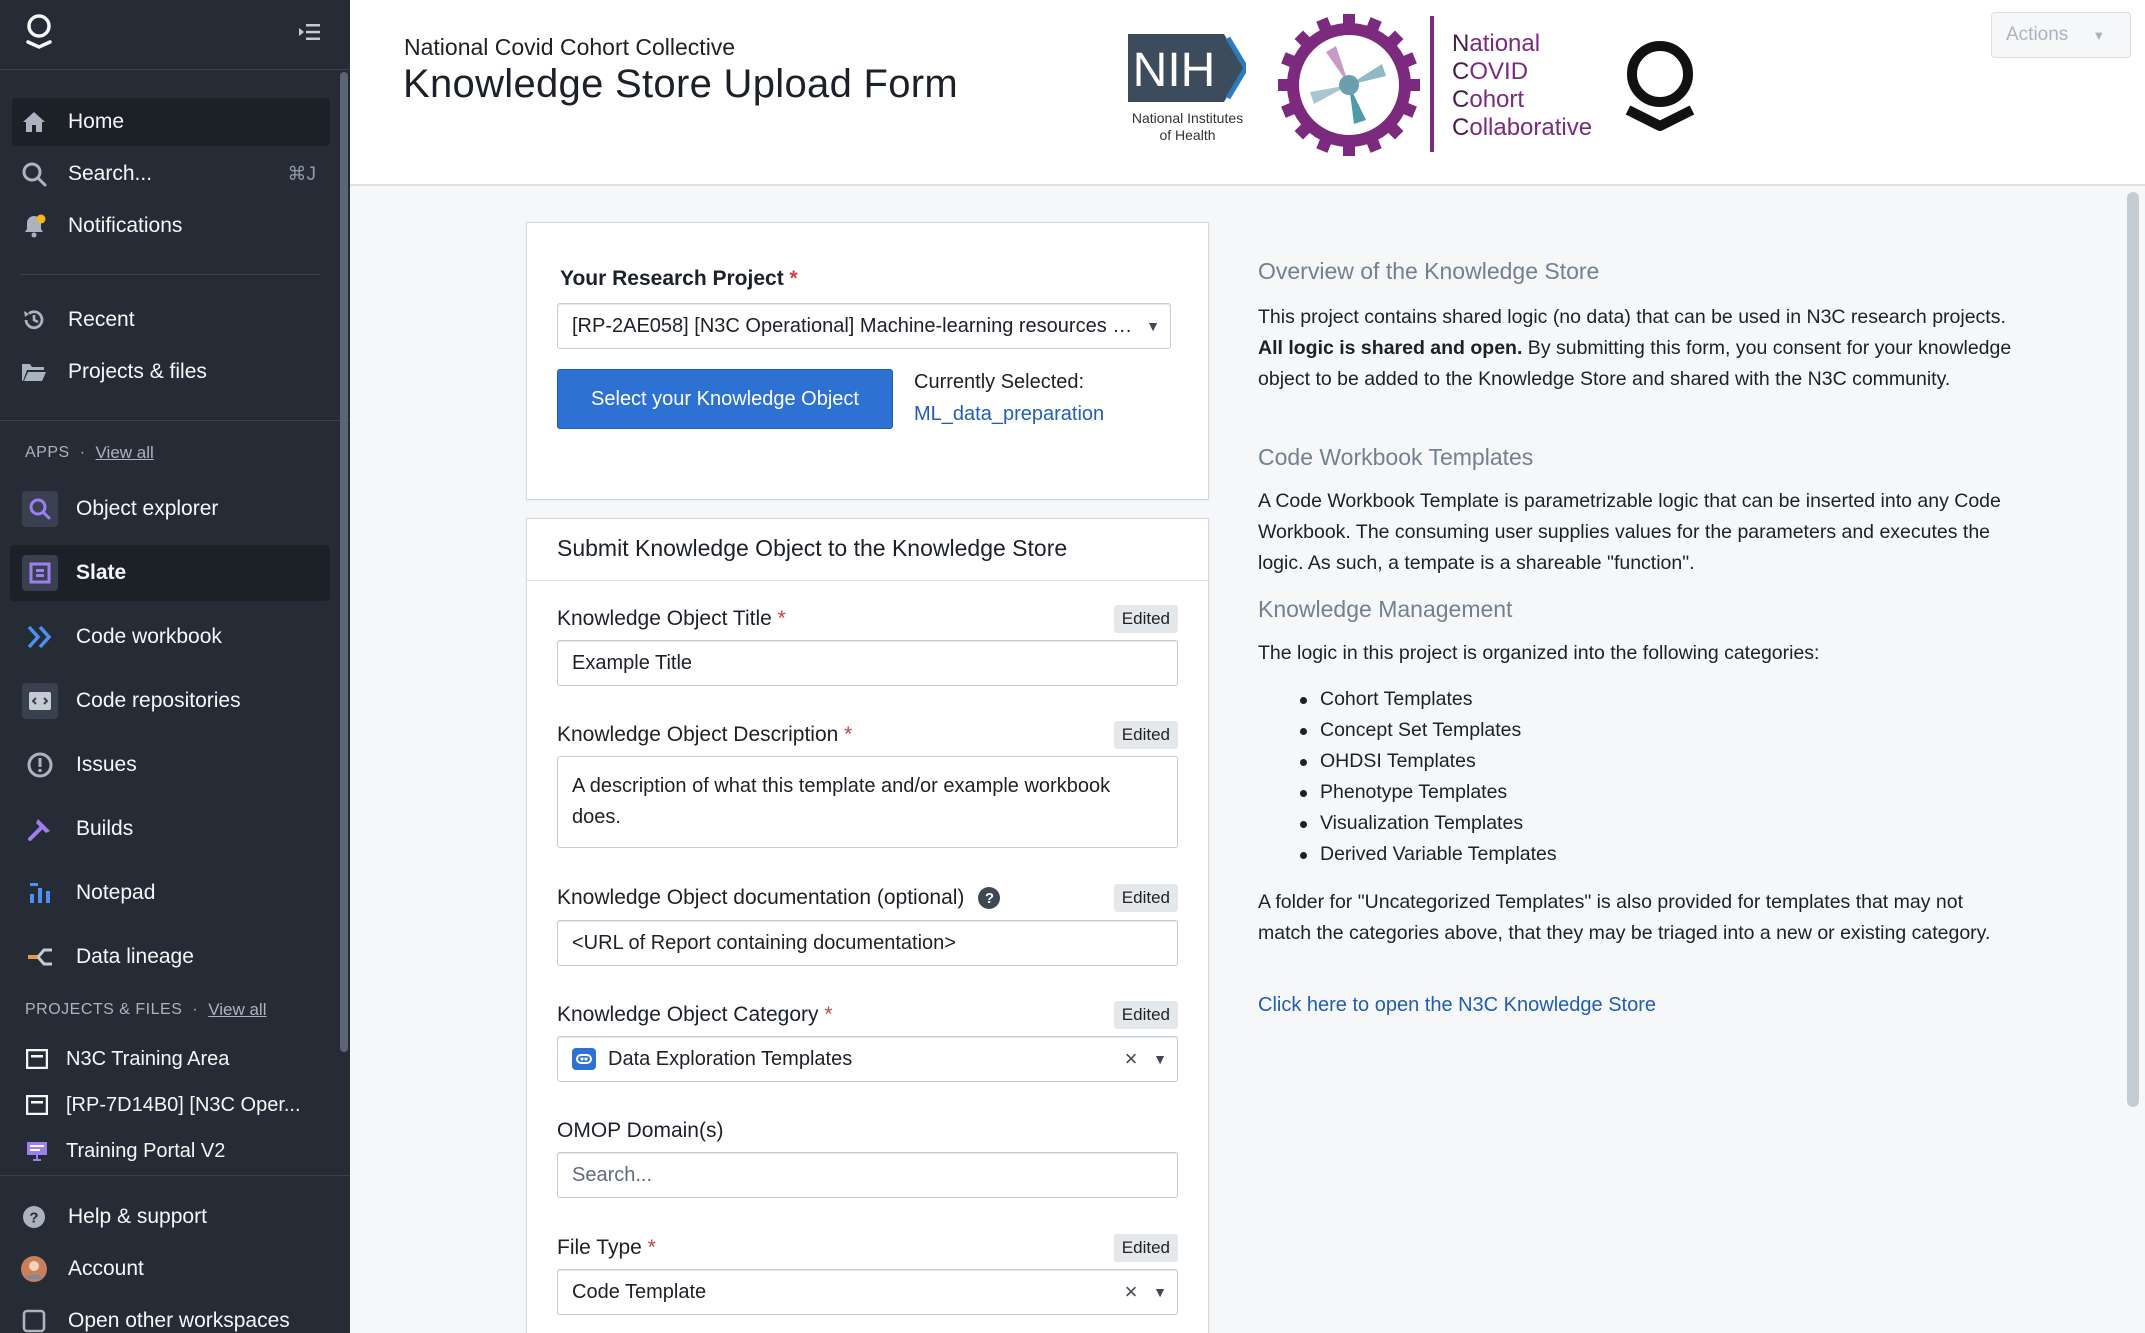 Image resolution: width=2145 pixels, height=1333 pixels. Describe the element at coordinates (1660, 86) in the screenshot. I see `palantir-logo` at that location.